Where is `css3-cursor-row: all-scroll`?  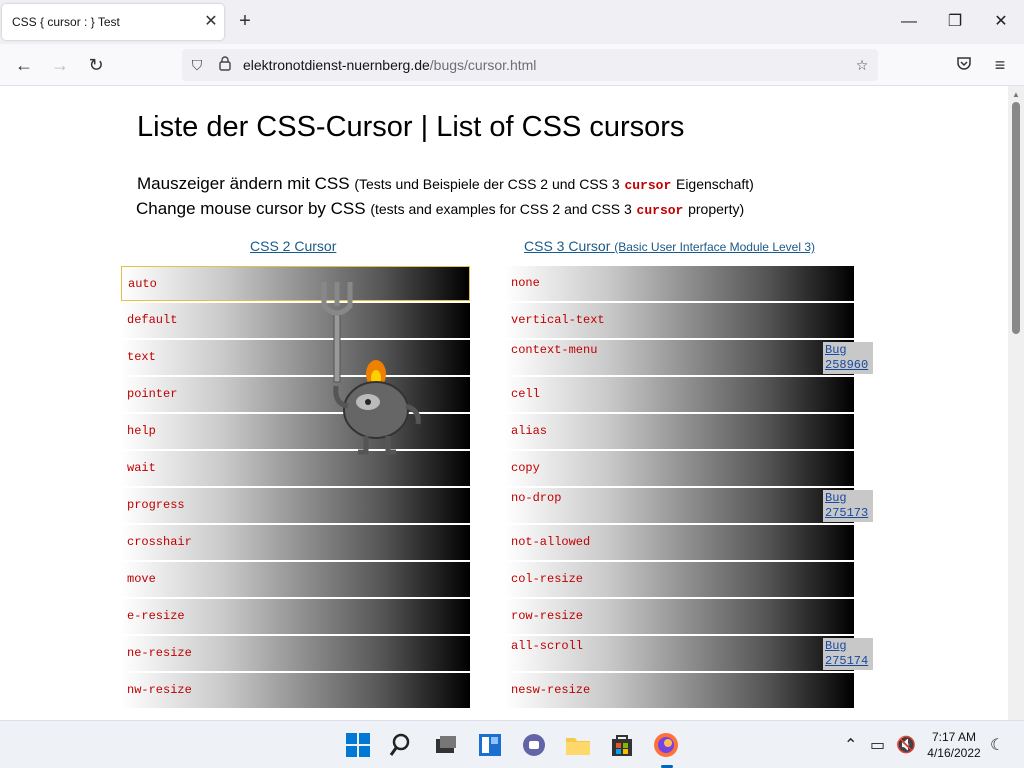 css3-cursor-row: all-scroll is located at coordinates (679, 653).